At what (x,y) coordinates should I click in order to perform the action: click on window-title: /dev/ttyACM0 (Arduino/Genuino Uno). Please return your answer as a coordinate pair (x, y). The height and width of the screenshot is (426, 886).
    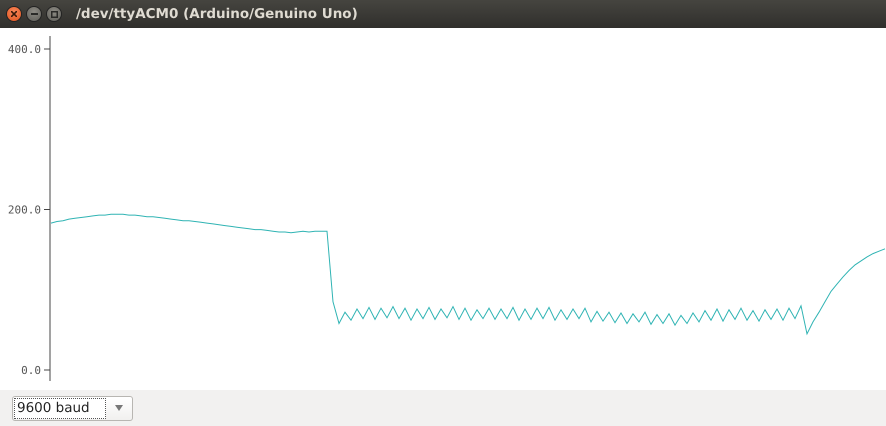
    Looking at the image, I should click on (217, 14).